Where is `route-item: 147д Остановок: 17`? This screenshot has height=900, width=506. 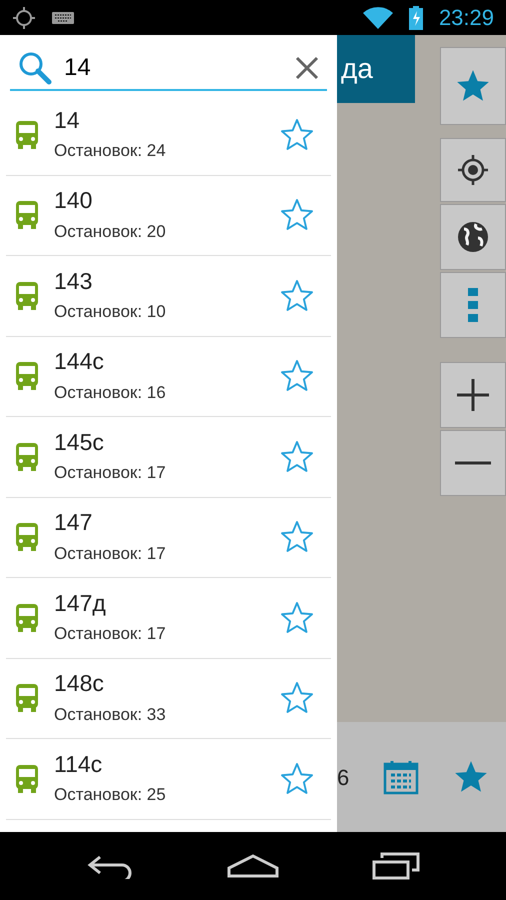
route-item: 147д Остановок: 17 is located at coordinates (168, 618).